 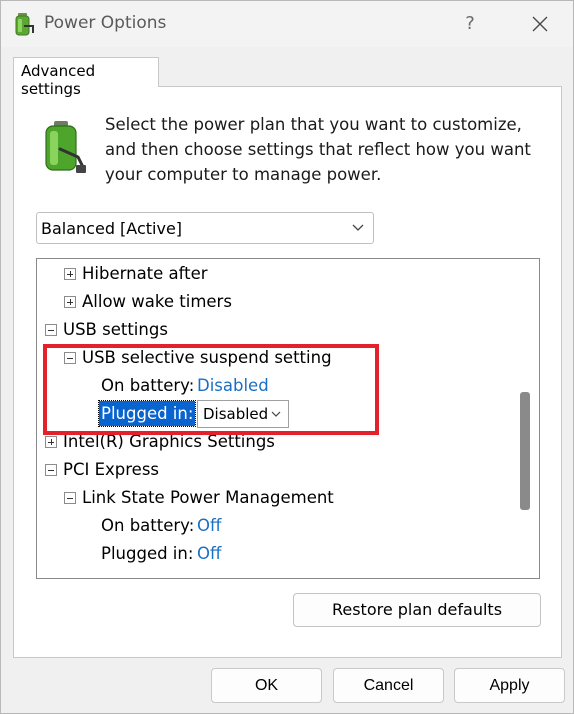 I want to click on chevron-down-icon, so click(x=358, y=227).